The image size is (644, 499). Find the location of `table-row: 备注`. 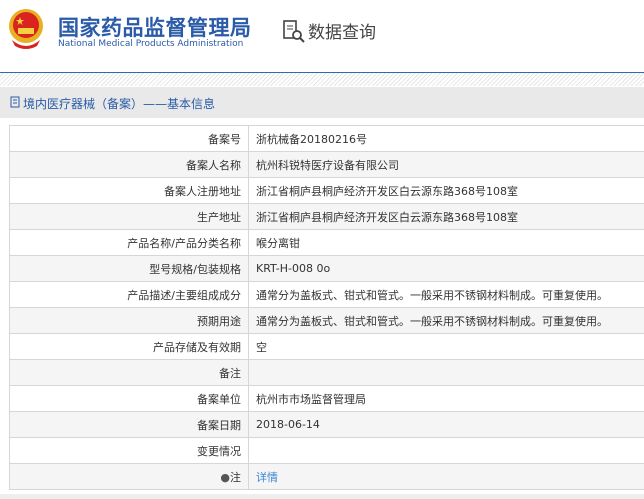

table-row: 备注 is located at coordinates (326, 372).